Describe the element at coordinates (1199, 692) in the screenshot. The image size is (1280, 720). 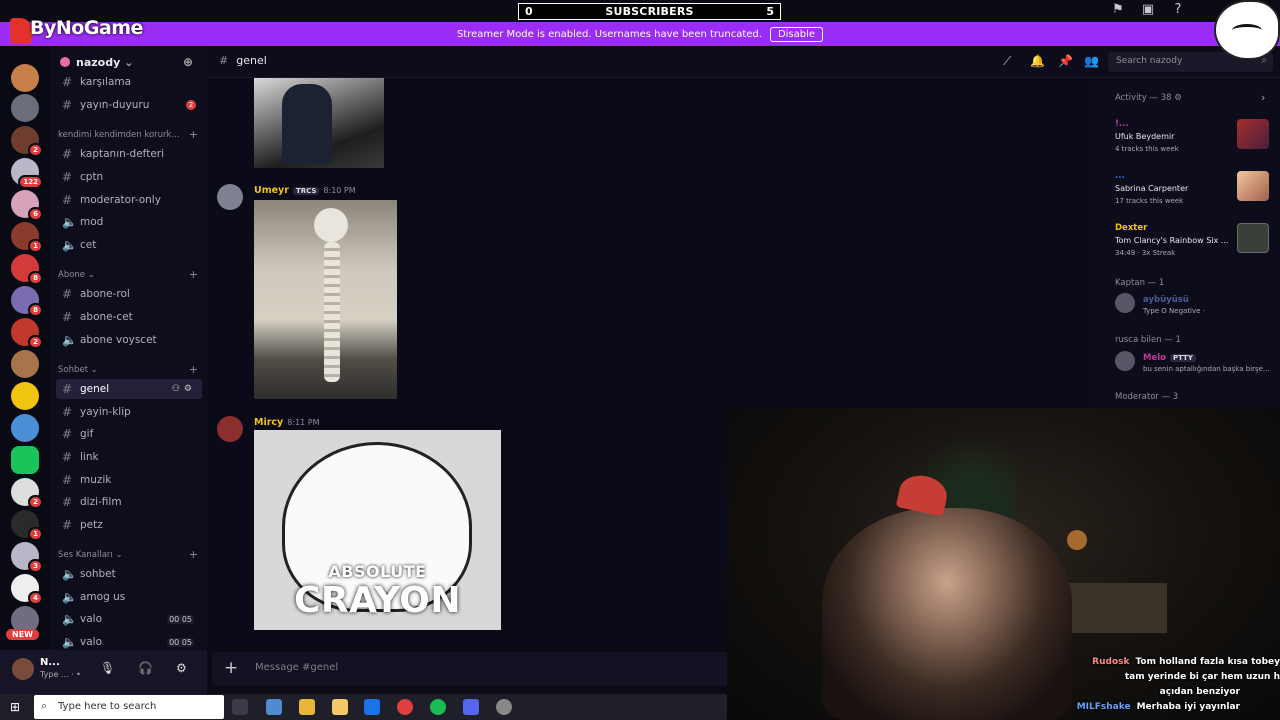
I see `stream-chat-line: açıdan benziyor` at that location.